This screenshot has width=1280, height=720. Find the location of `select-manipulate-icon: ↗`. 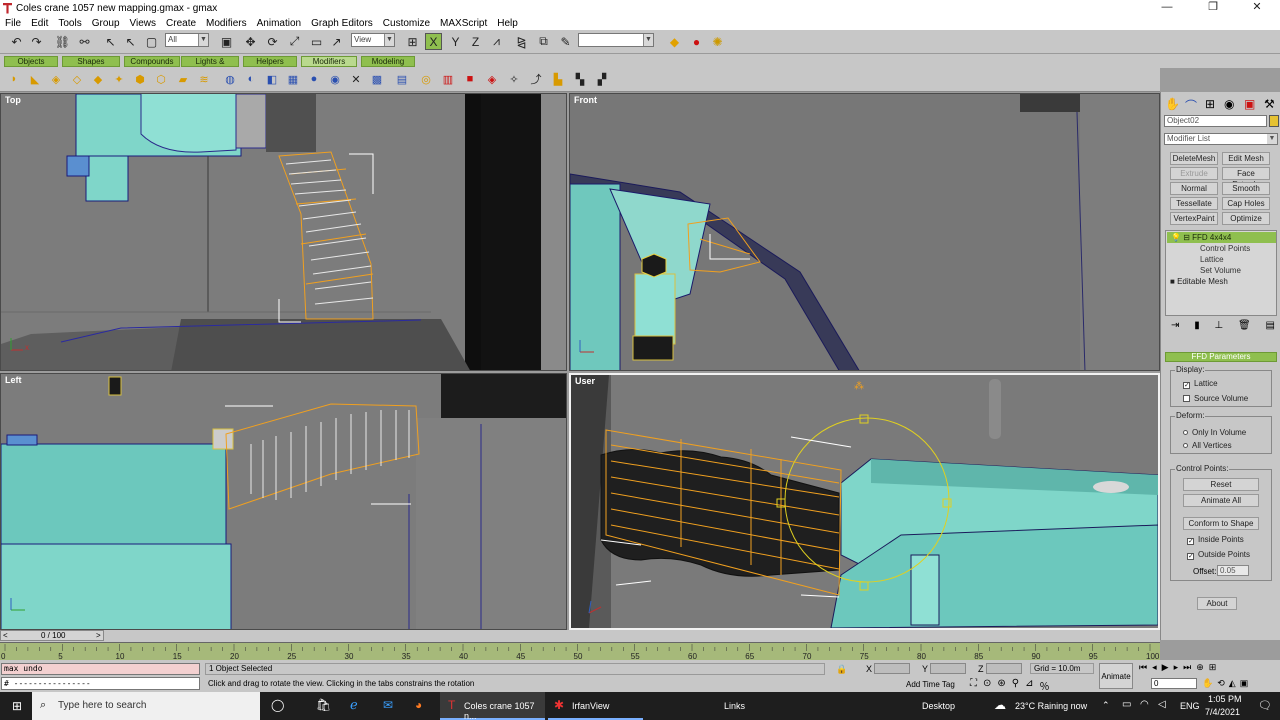

select-manipulate-icon: ↗ is located at coordinates (336, 41).